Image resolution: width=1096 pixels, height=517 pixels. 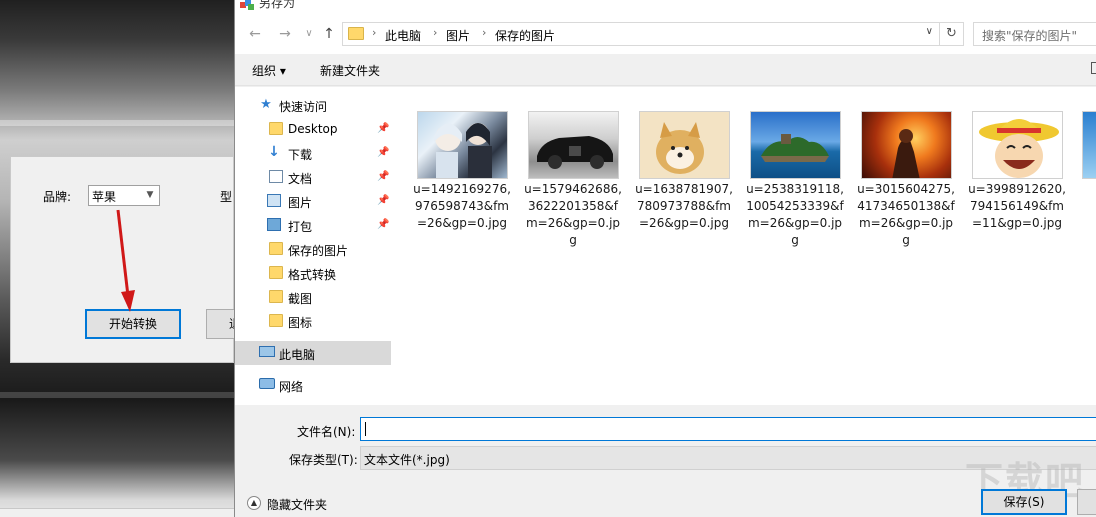 I want to click on chevron-up-icon: ▲, so click(x=254, y=503).